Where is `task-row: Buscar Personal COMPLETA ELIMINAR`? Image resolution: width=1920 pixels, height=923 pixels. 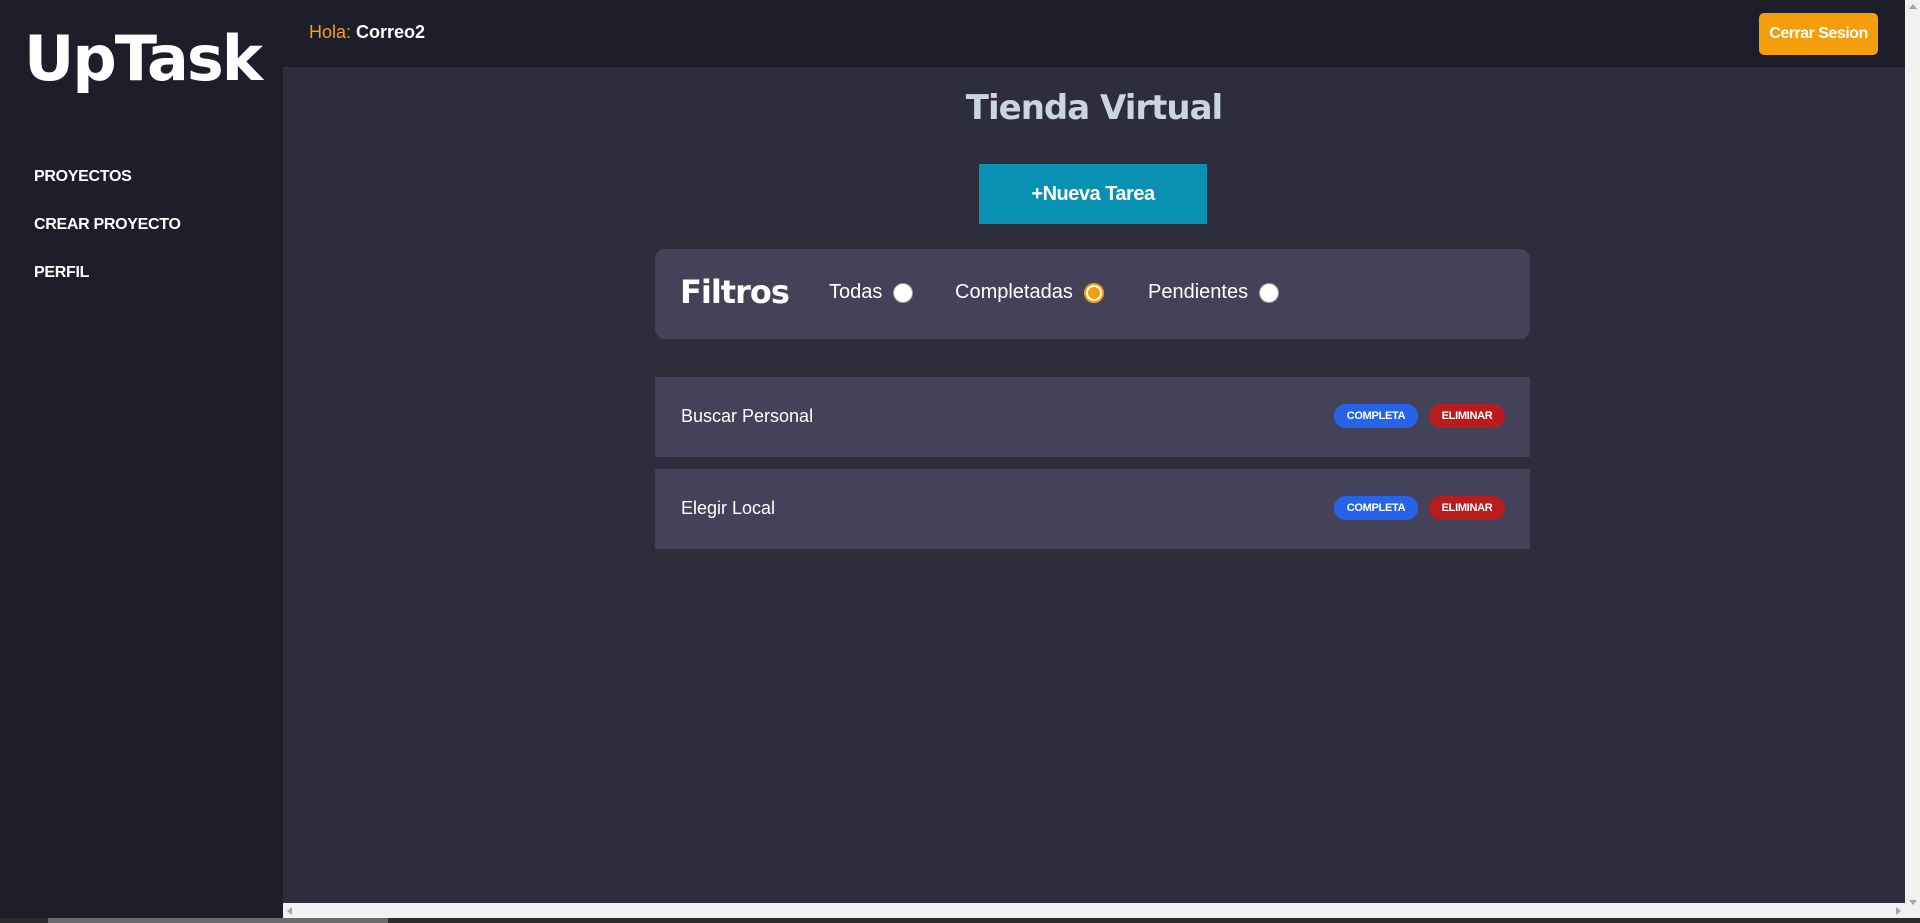 task-row: Buscar Personal COMPLETA ELIMINAR is located at coordinates (1092, 417).